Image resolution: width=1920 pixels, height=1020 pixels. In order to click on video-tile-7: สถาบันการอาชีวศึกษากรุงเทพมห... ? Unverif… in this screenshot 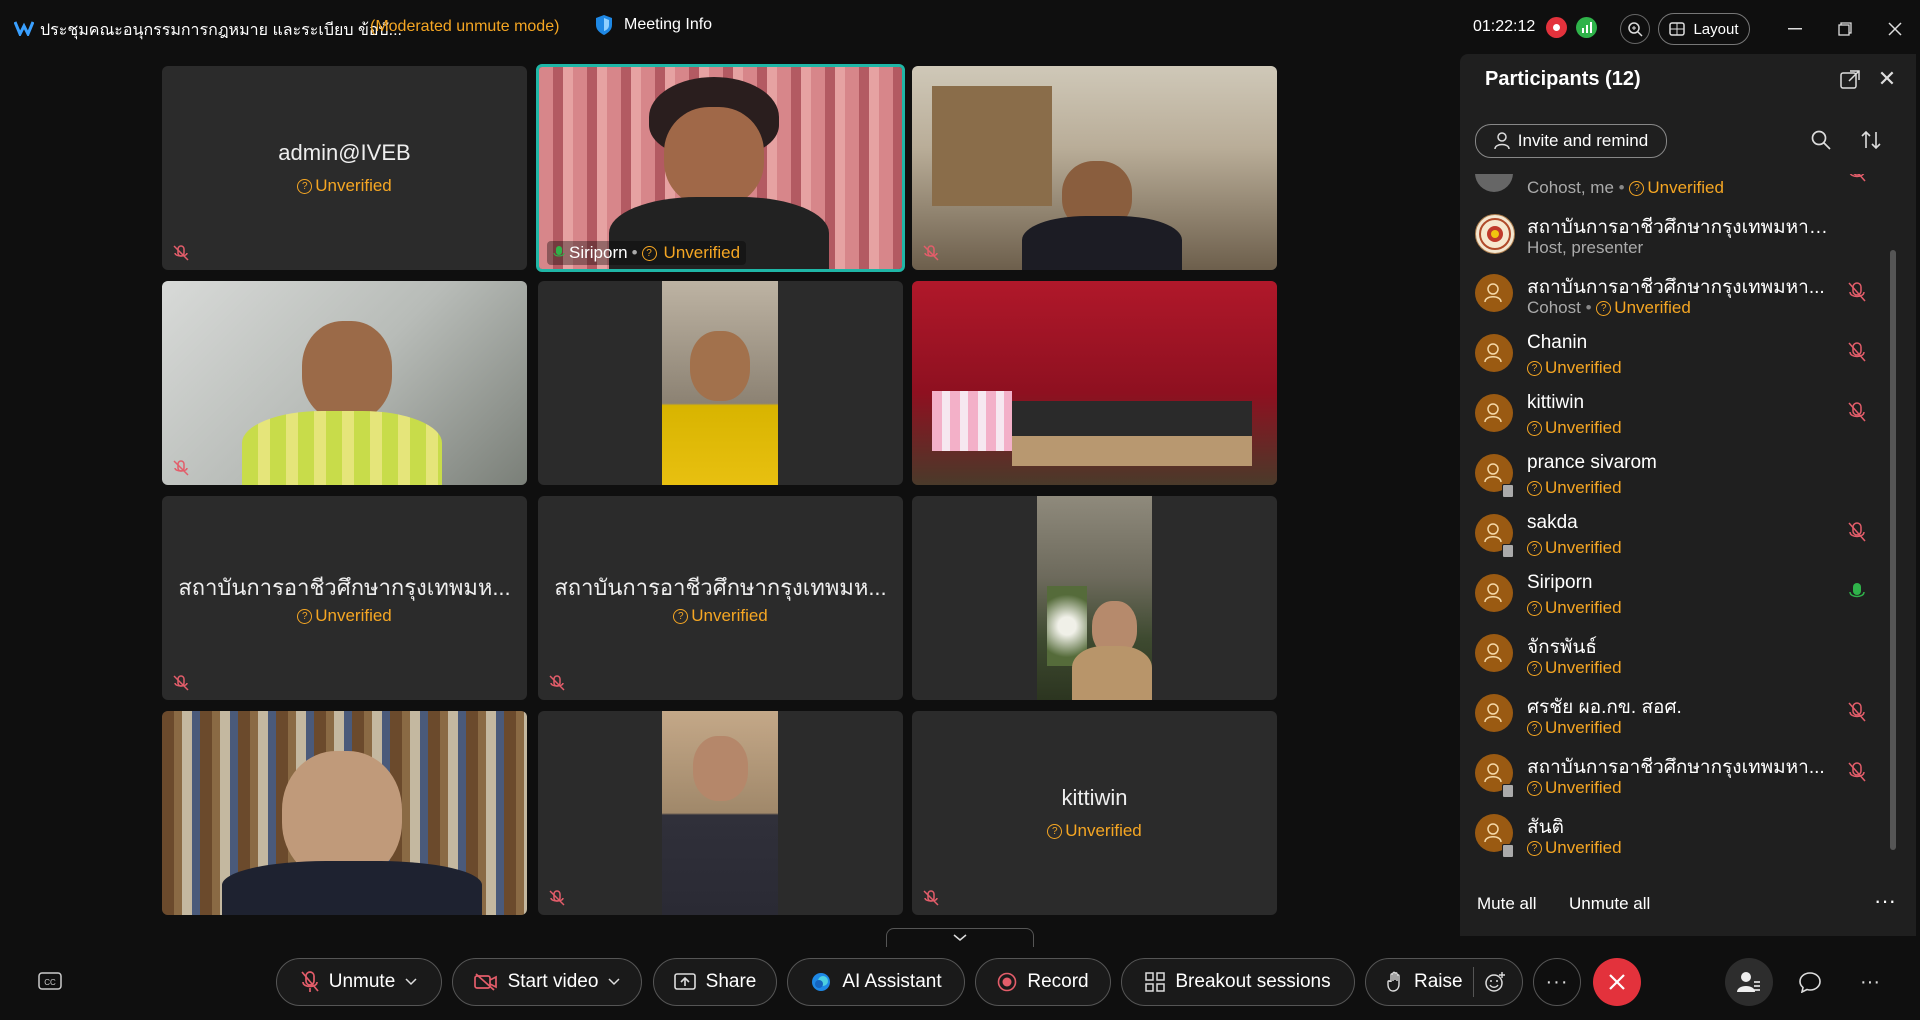, I will do `click(344, 598)`.